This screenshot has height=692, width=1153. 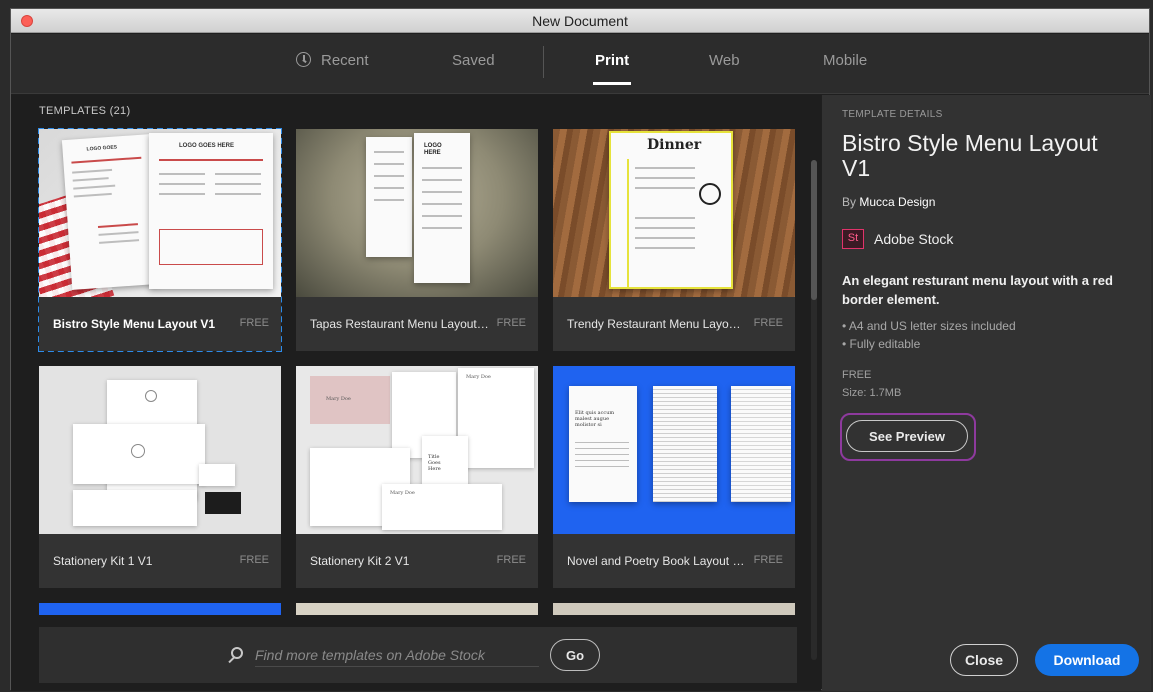 I want to click on book-page-heading: Elit quis accum malest augue molistor si, so click(x=595, y=419).